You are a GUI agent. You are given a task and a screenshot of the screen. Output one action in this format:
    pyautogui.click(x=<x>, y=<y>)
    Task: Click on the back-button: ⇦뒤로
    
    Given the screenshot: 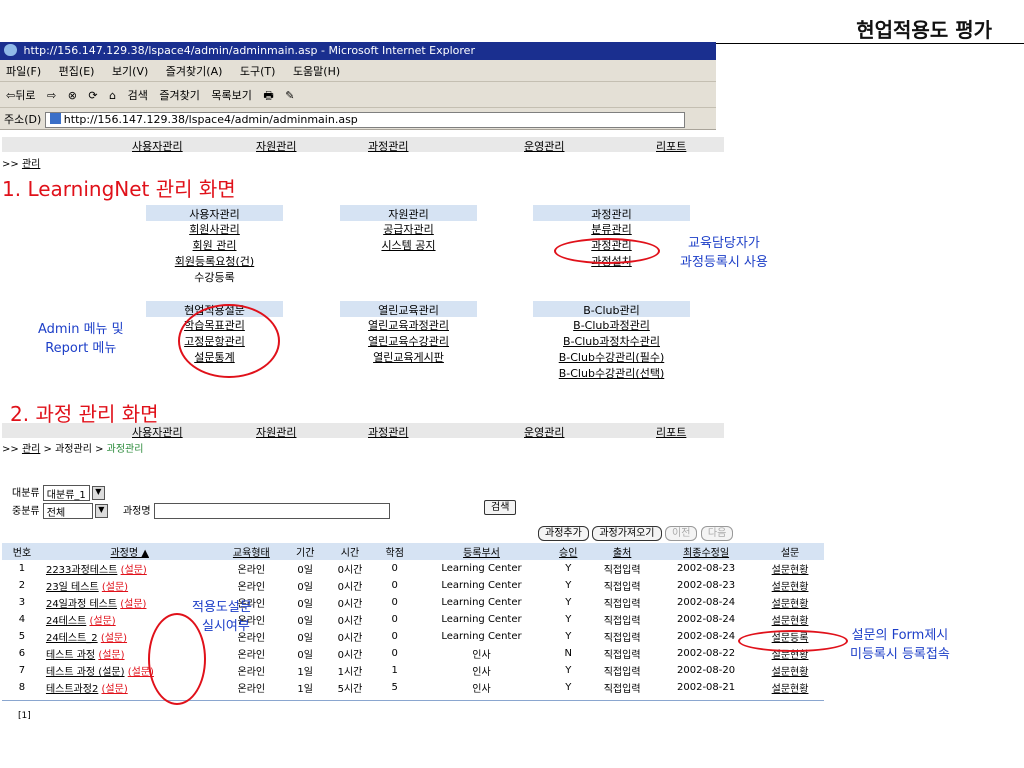 What is the action you would take?
    pyautogui.click(x=20, y=95)
    